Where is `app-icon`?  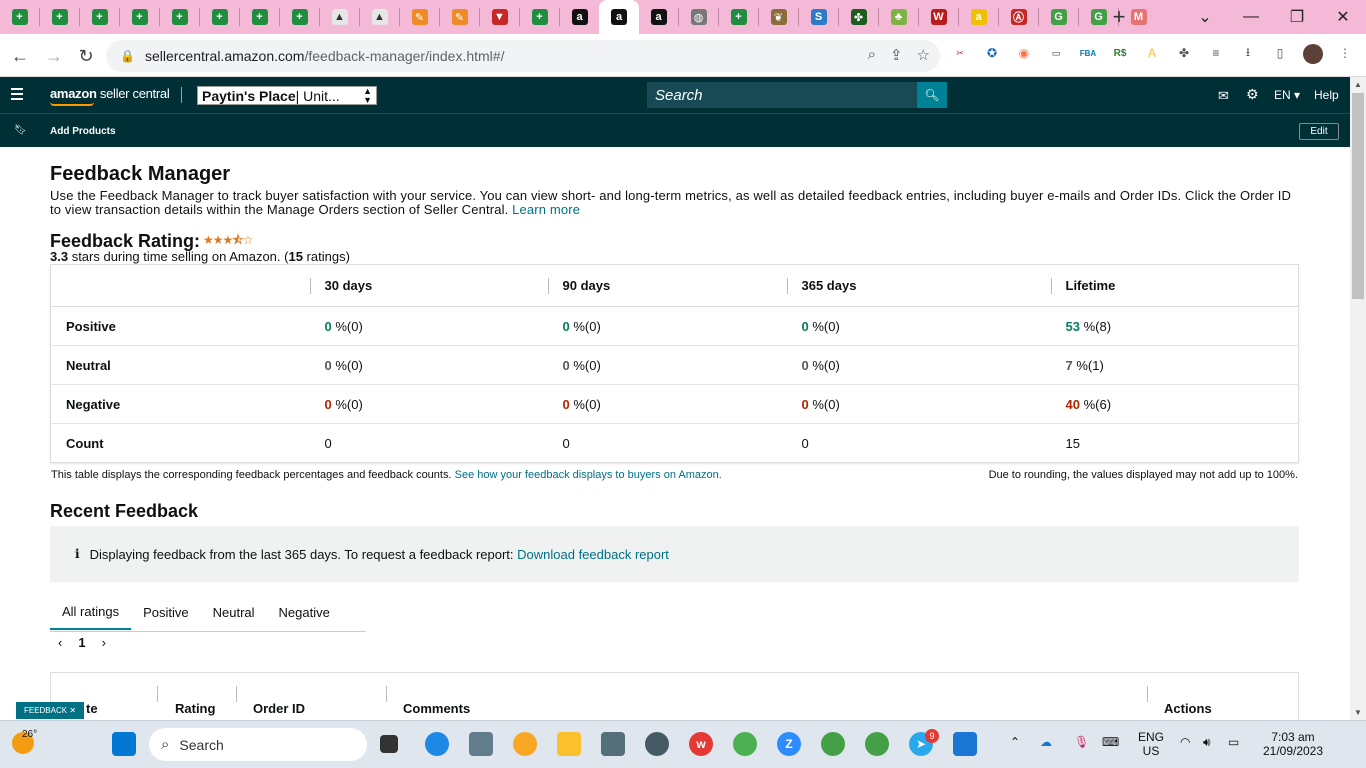 app-icon is located at coordinates (525, 744).